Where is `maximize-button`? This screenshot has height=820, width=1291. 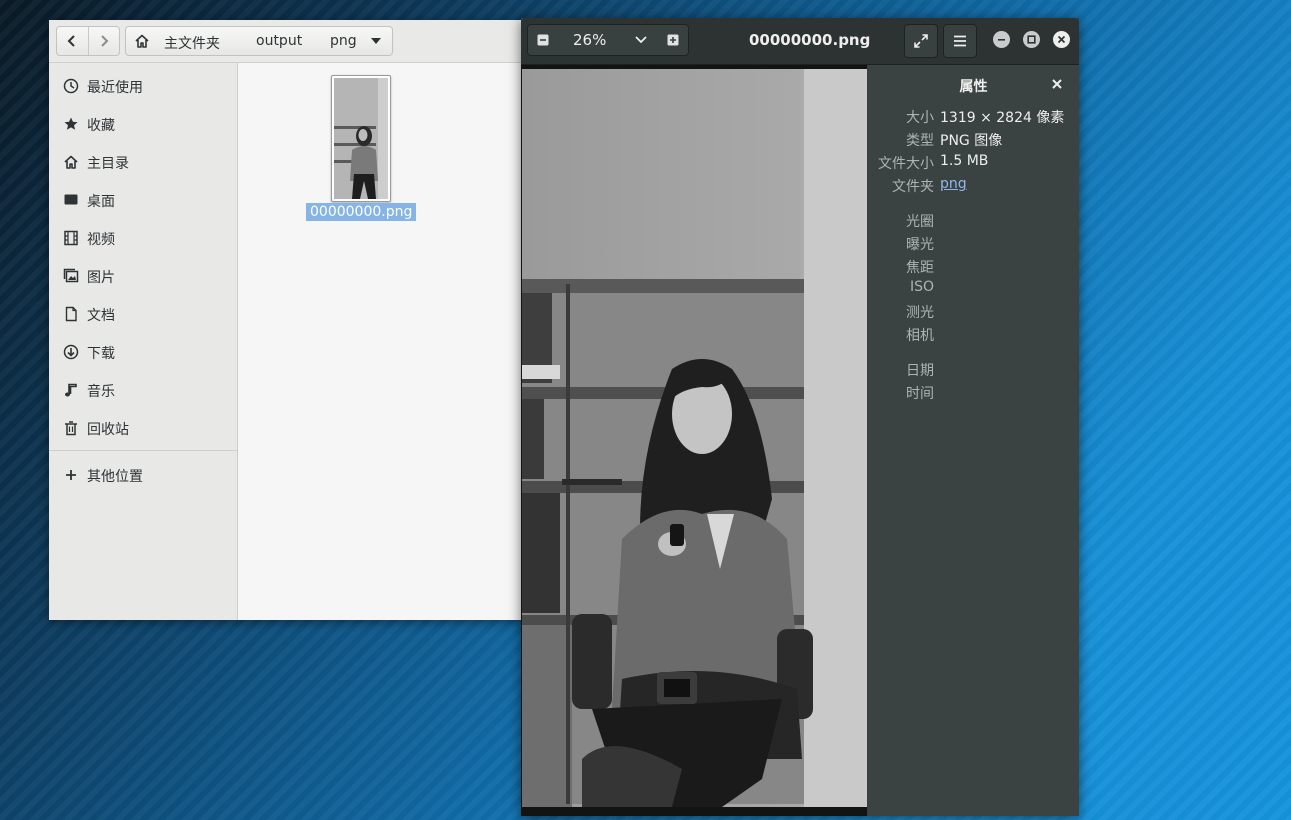
maximize-button is located at coordinates (1031, 39).